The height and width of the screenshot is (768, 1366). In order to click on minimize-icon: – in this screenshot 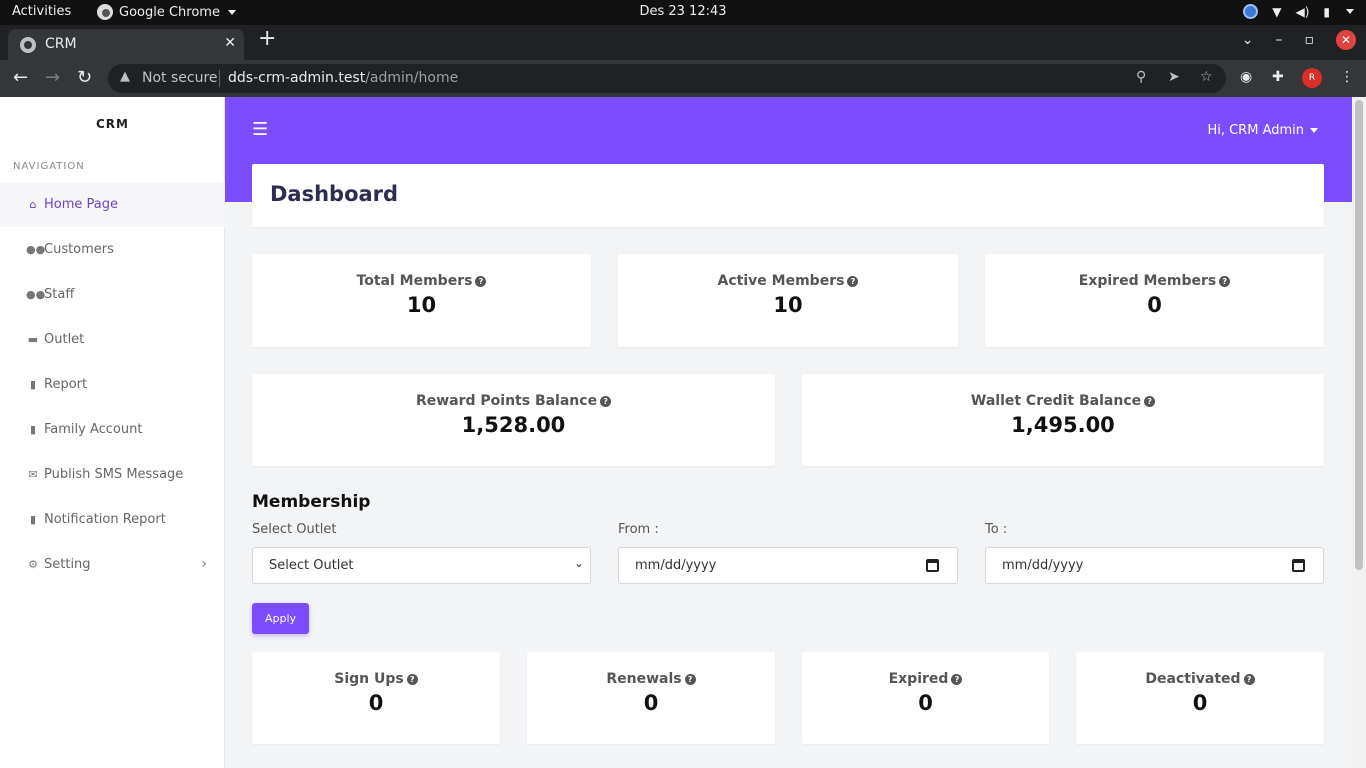, I will do `click(1279, 40)`.